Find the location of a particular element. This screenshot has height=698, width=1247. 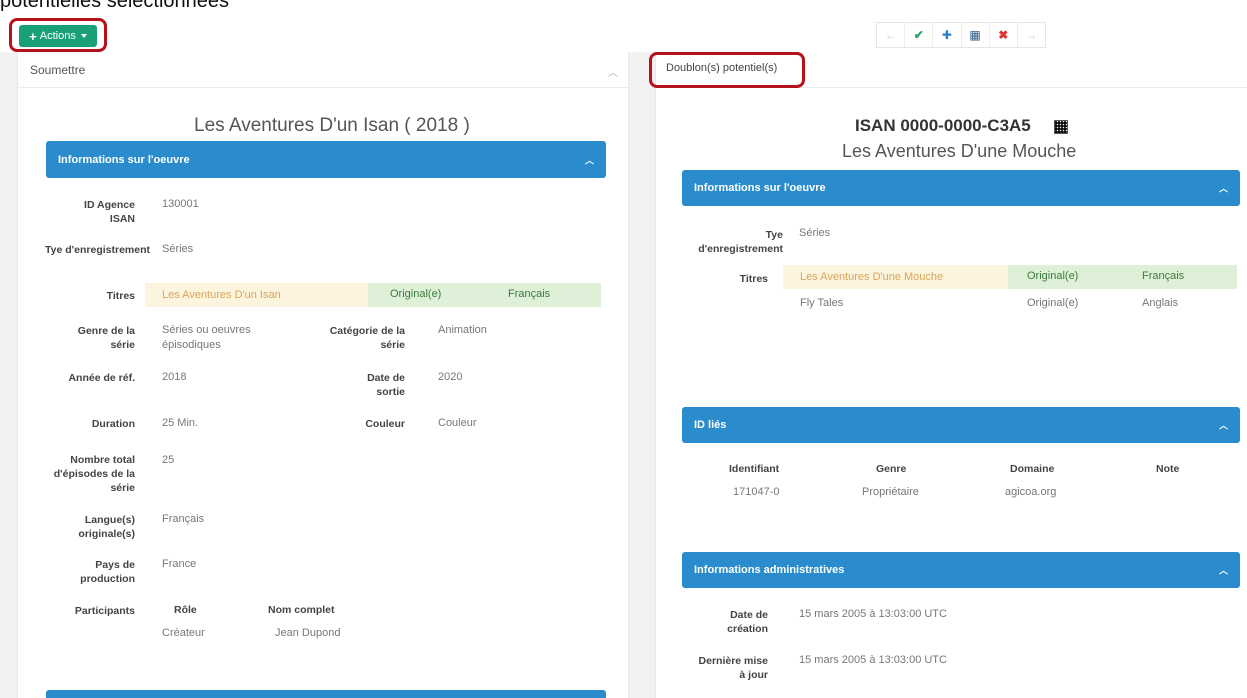

arrow-left-icon: ← is located at coordinates (891, 35).